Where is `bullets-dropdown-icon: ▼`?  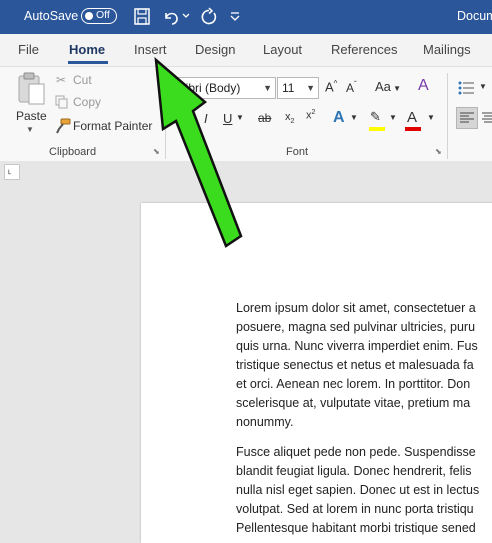
bullets-dropdown-icon: ▼ is located at coordinates (483, 86).